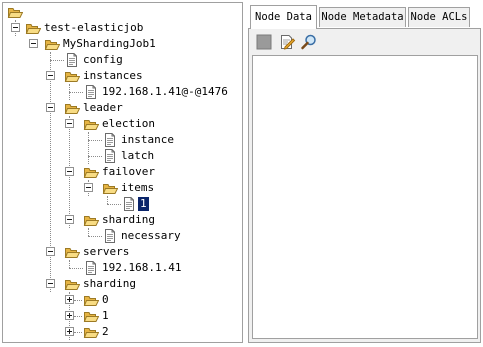  What do you see at coordinates (106, 251) in the screenshot?
I see `tree-node-label: servers` at bounding box center [106, 251].